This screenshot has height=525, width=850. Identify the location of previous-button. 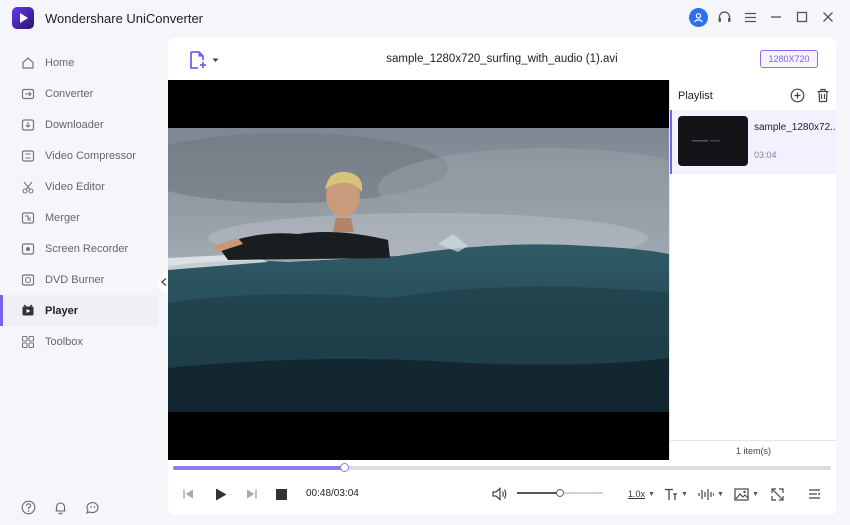
(188, 494).